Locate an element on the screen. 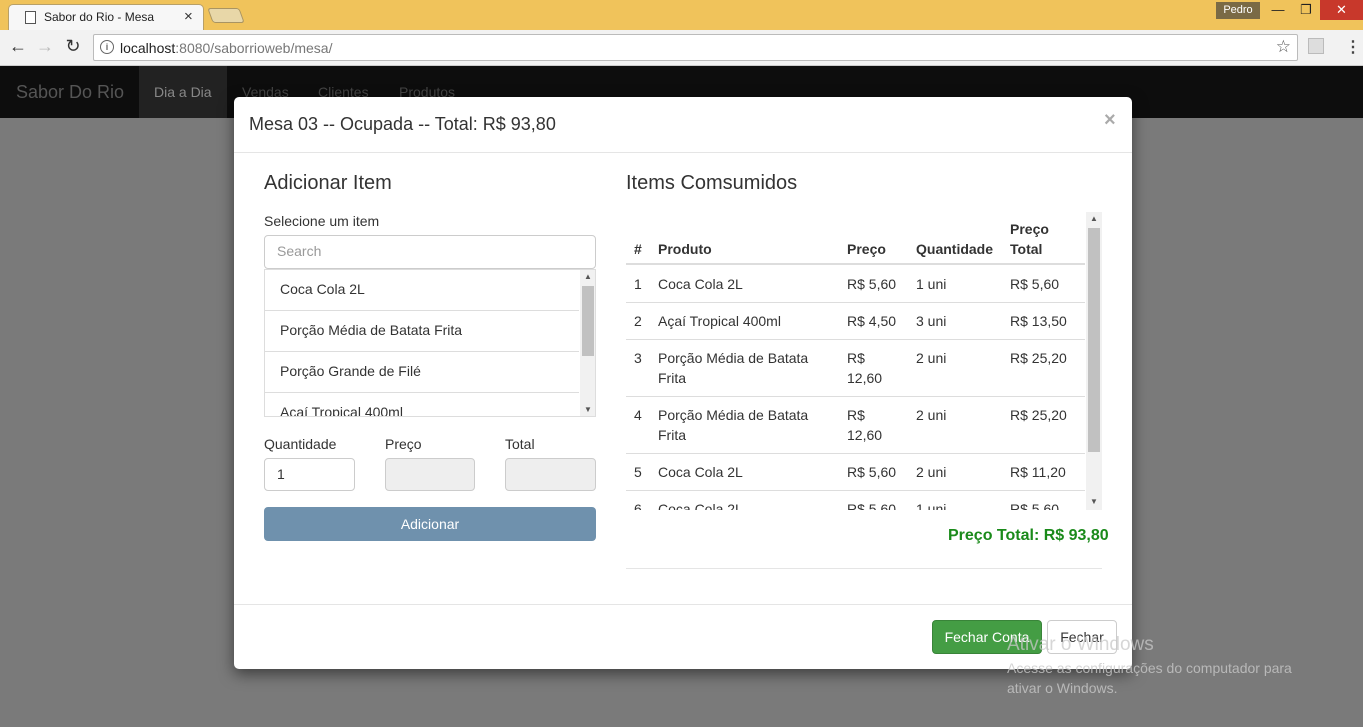 This screenshot has width=1363, height=727. url-text: localhost:8080/saborrioweb/mesa/ is located at coordinates (226, 48).